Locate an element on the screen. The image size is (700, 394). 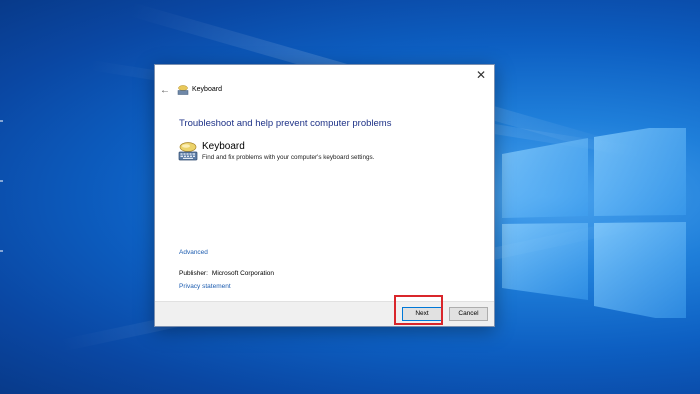
troubleshooter-name: Keyboard is located at coordinates (223, 146).